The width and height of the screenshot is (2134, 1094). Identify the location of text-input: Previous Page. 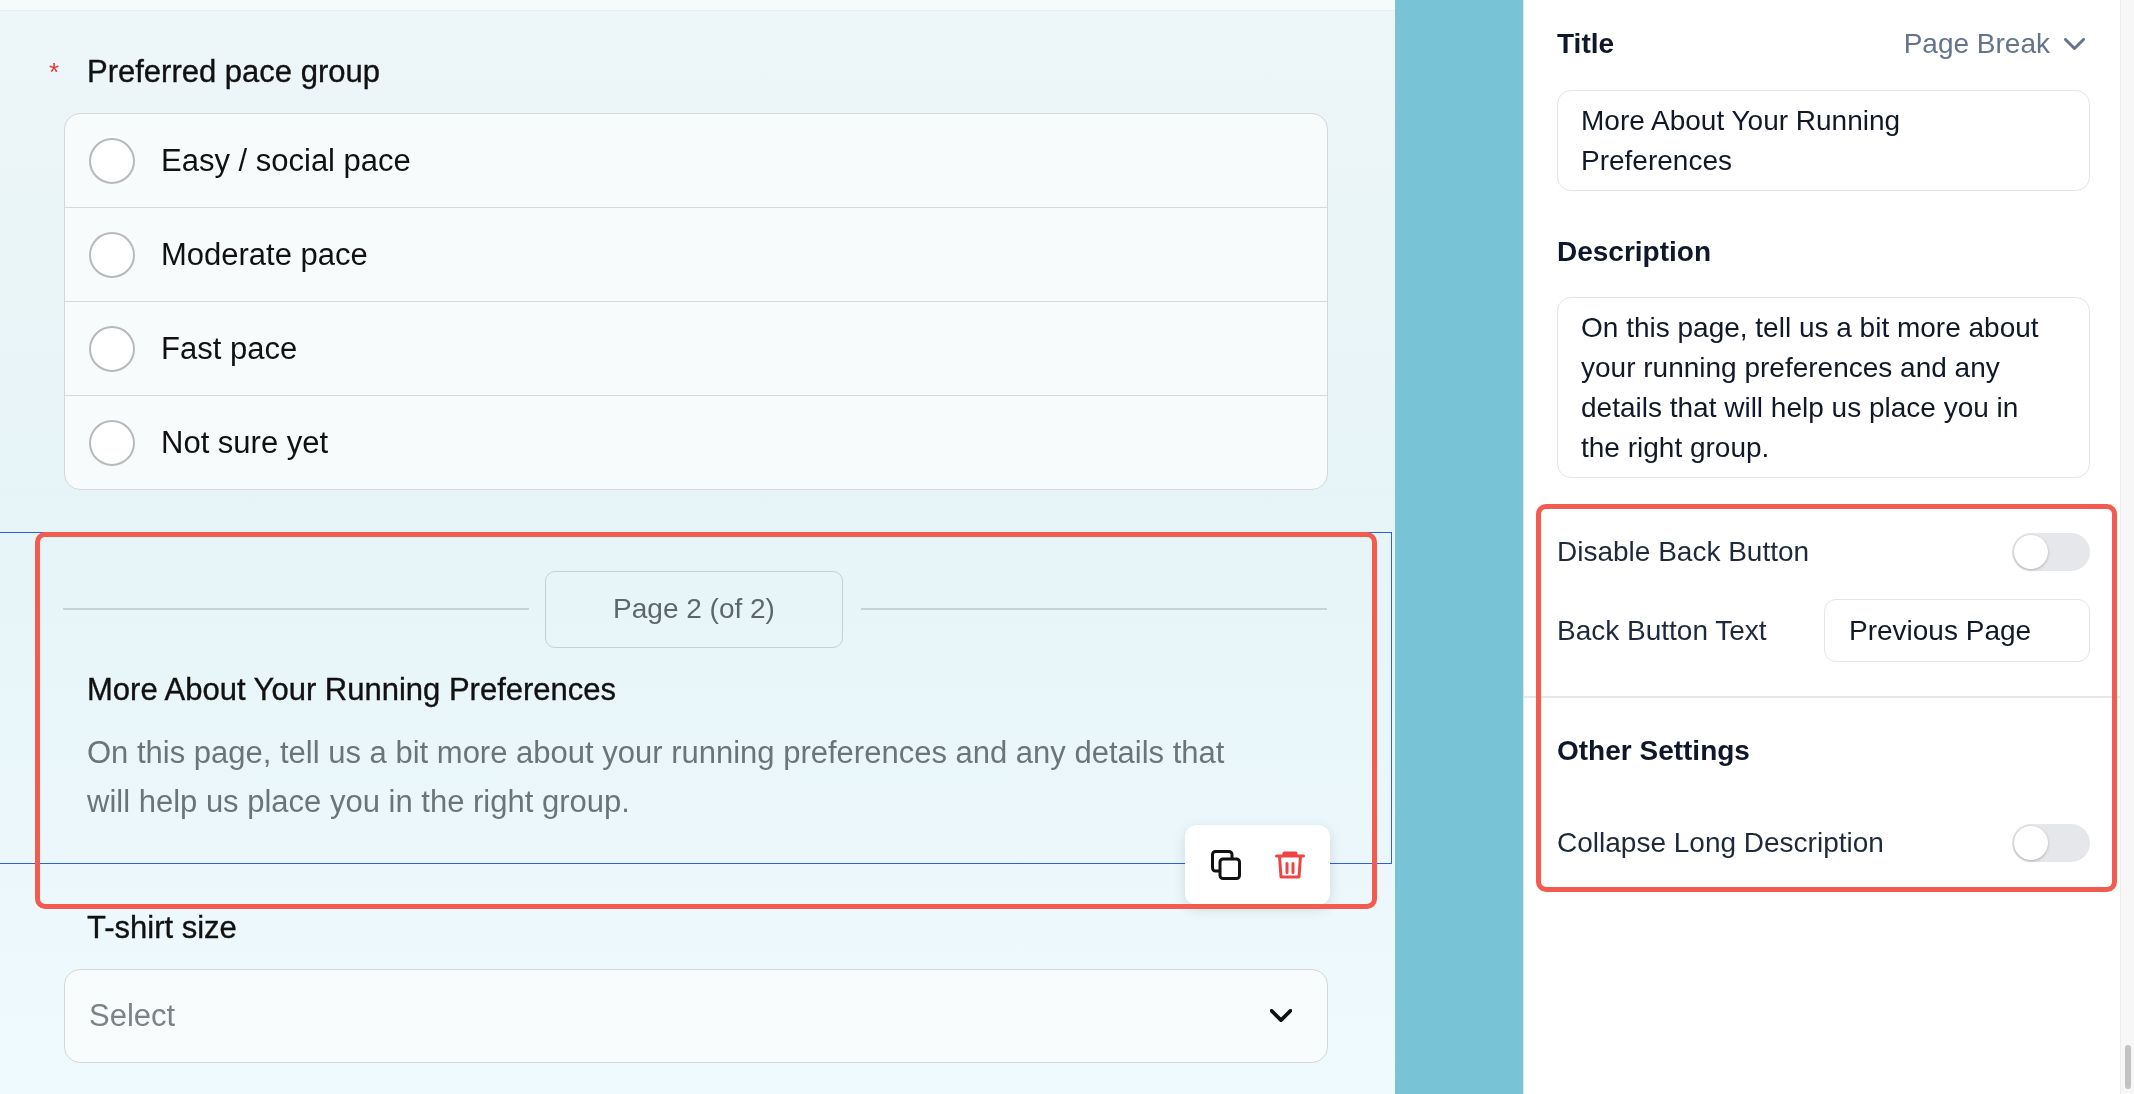
(1957, 630).